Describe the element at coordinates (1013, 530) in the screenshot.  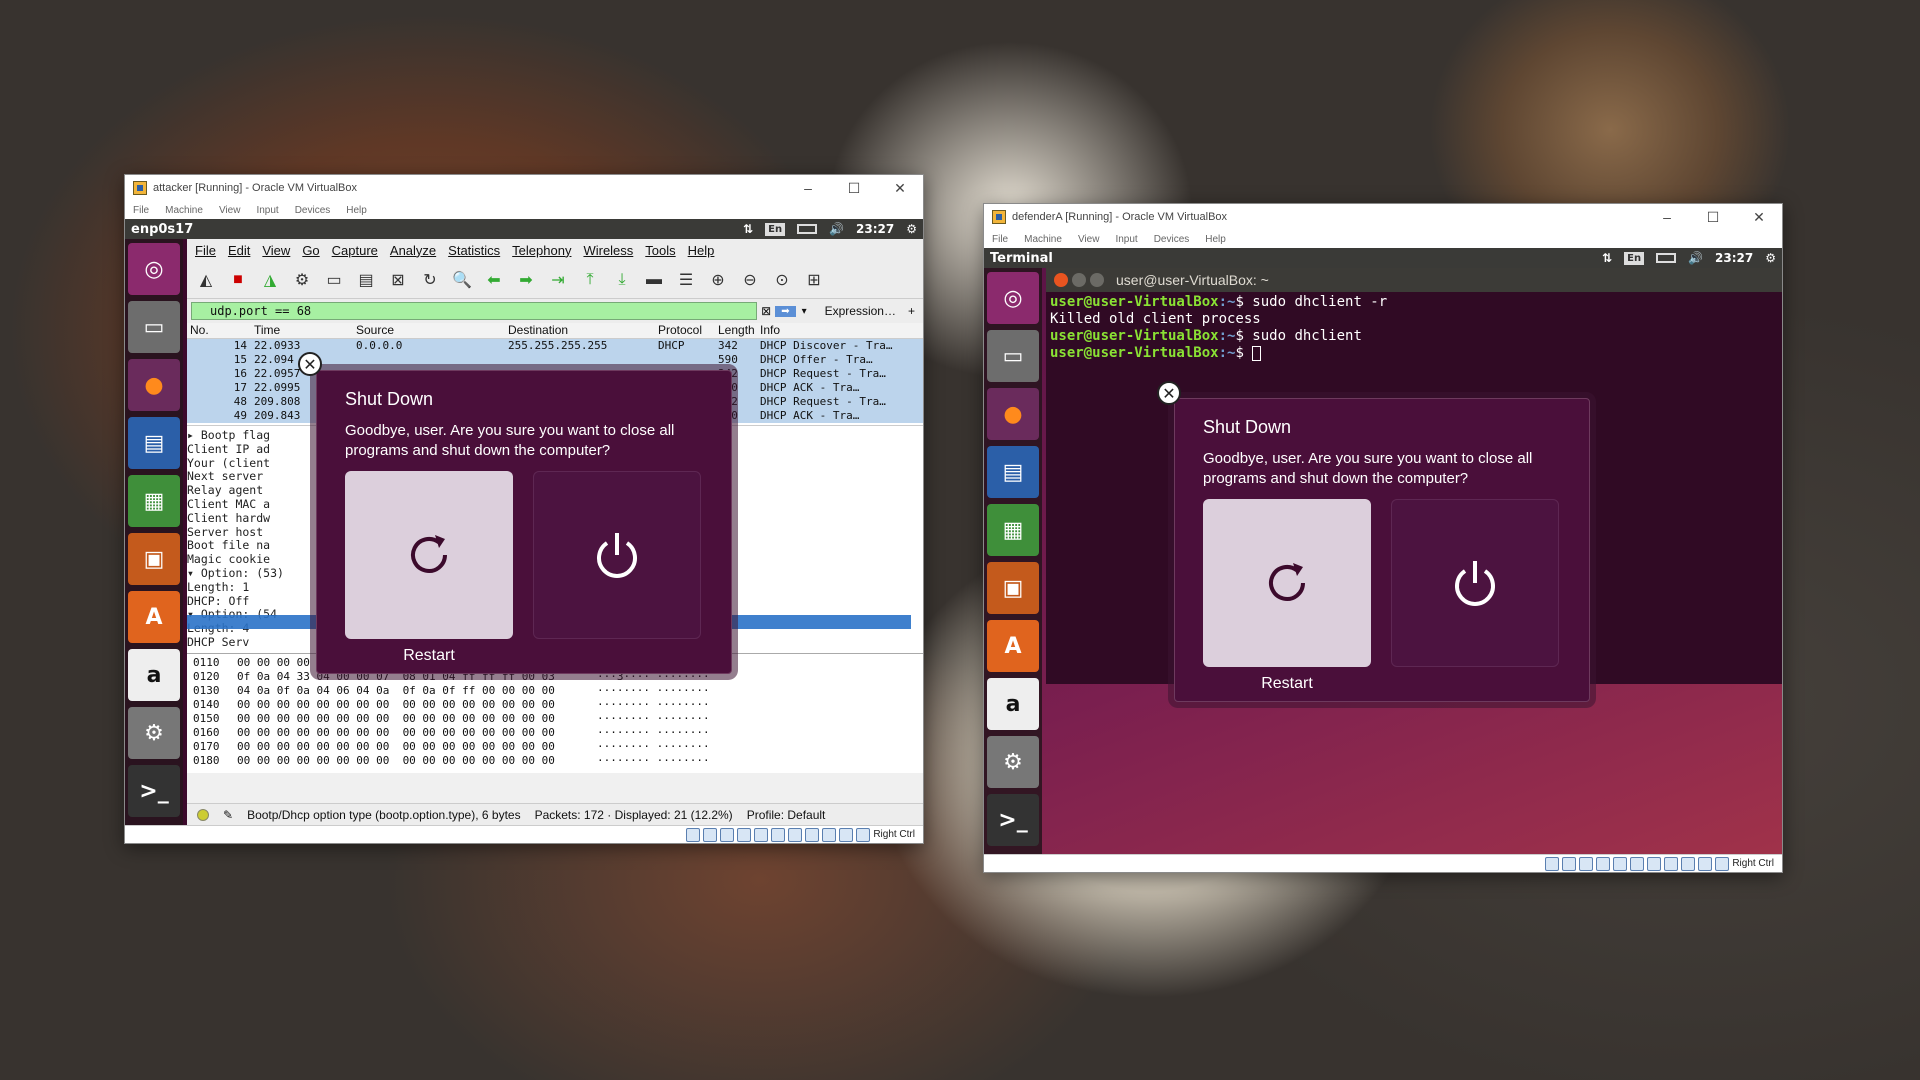
I see `calc-icon: ▦` at that location.